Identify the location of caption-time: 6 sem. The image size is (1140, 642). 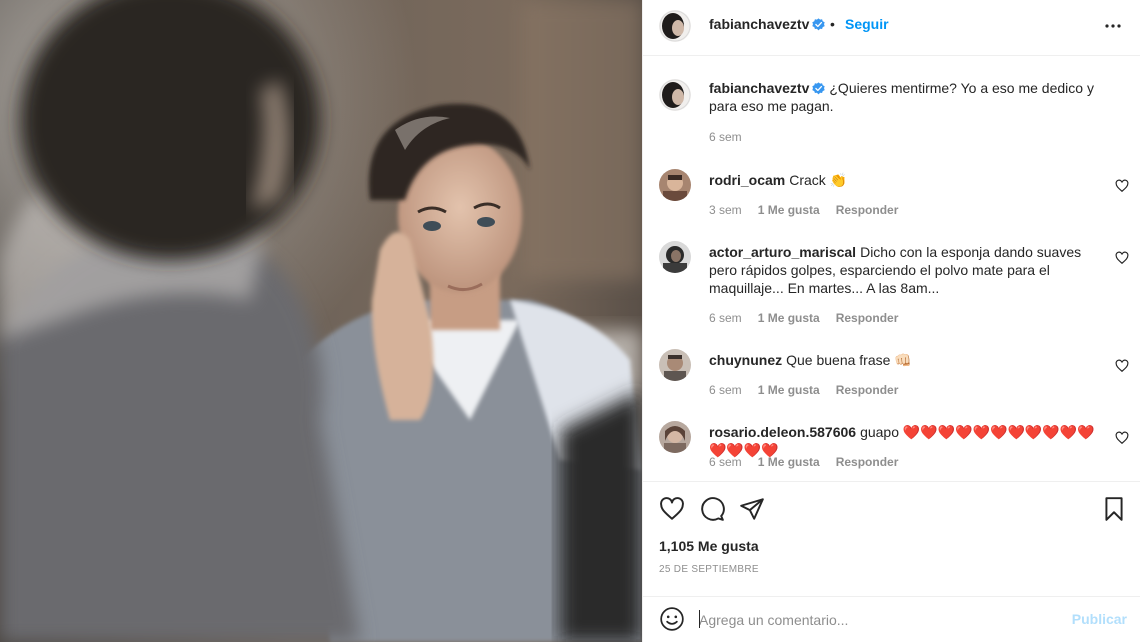
(725, 137).